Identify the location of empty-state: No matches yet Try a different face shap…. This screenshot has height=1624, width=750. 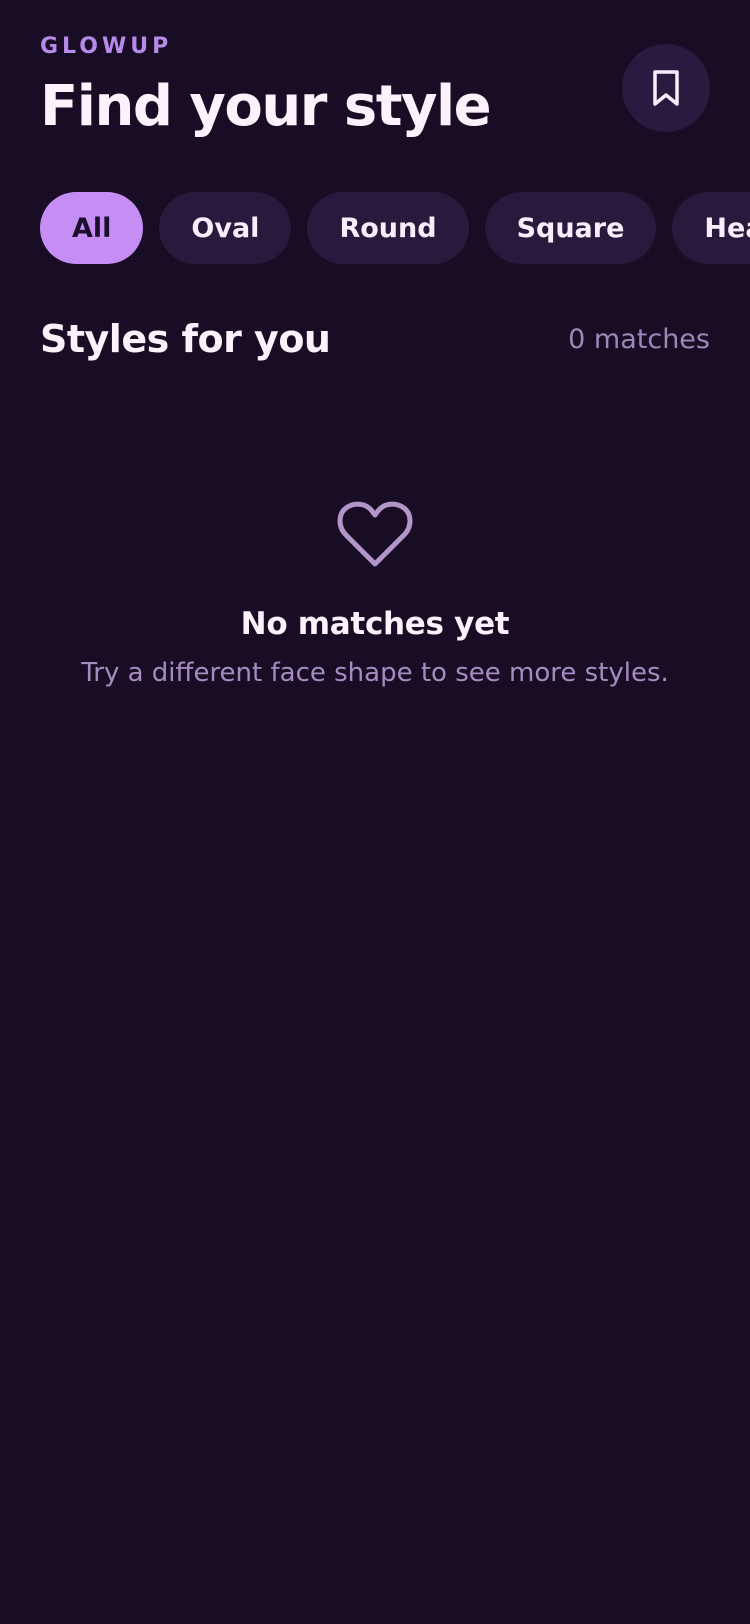
(375, 595).